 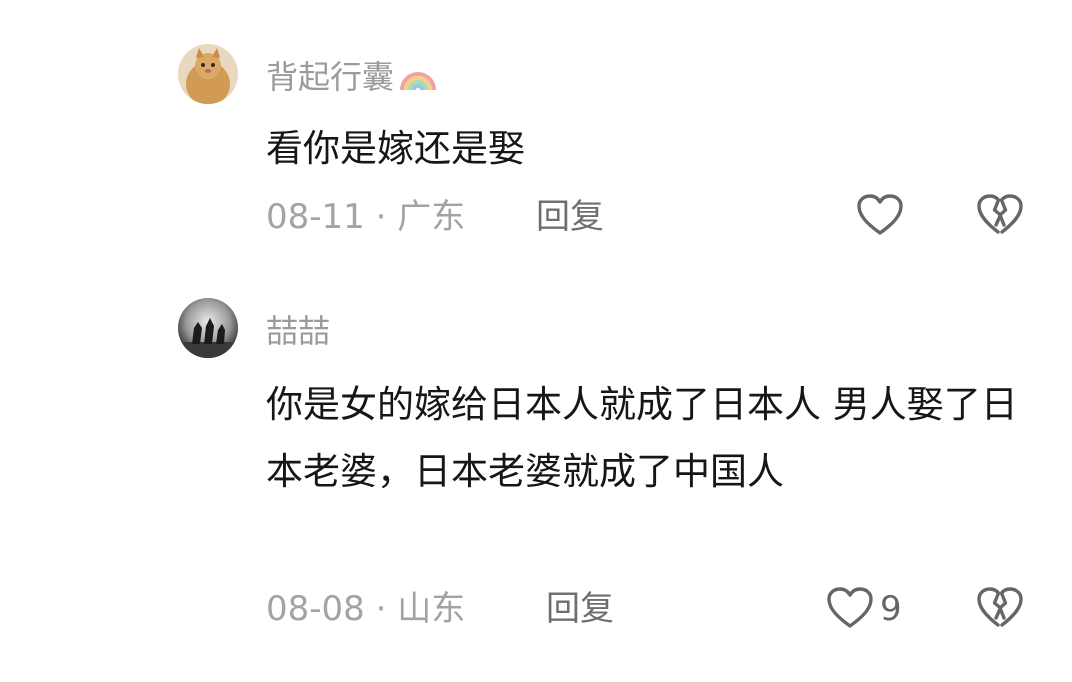 I want to click on comment-location: 广东, so click(x=431, y=217).